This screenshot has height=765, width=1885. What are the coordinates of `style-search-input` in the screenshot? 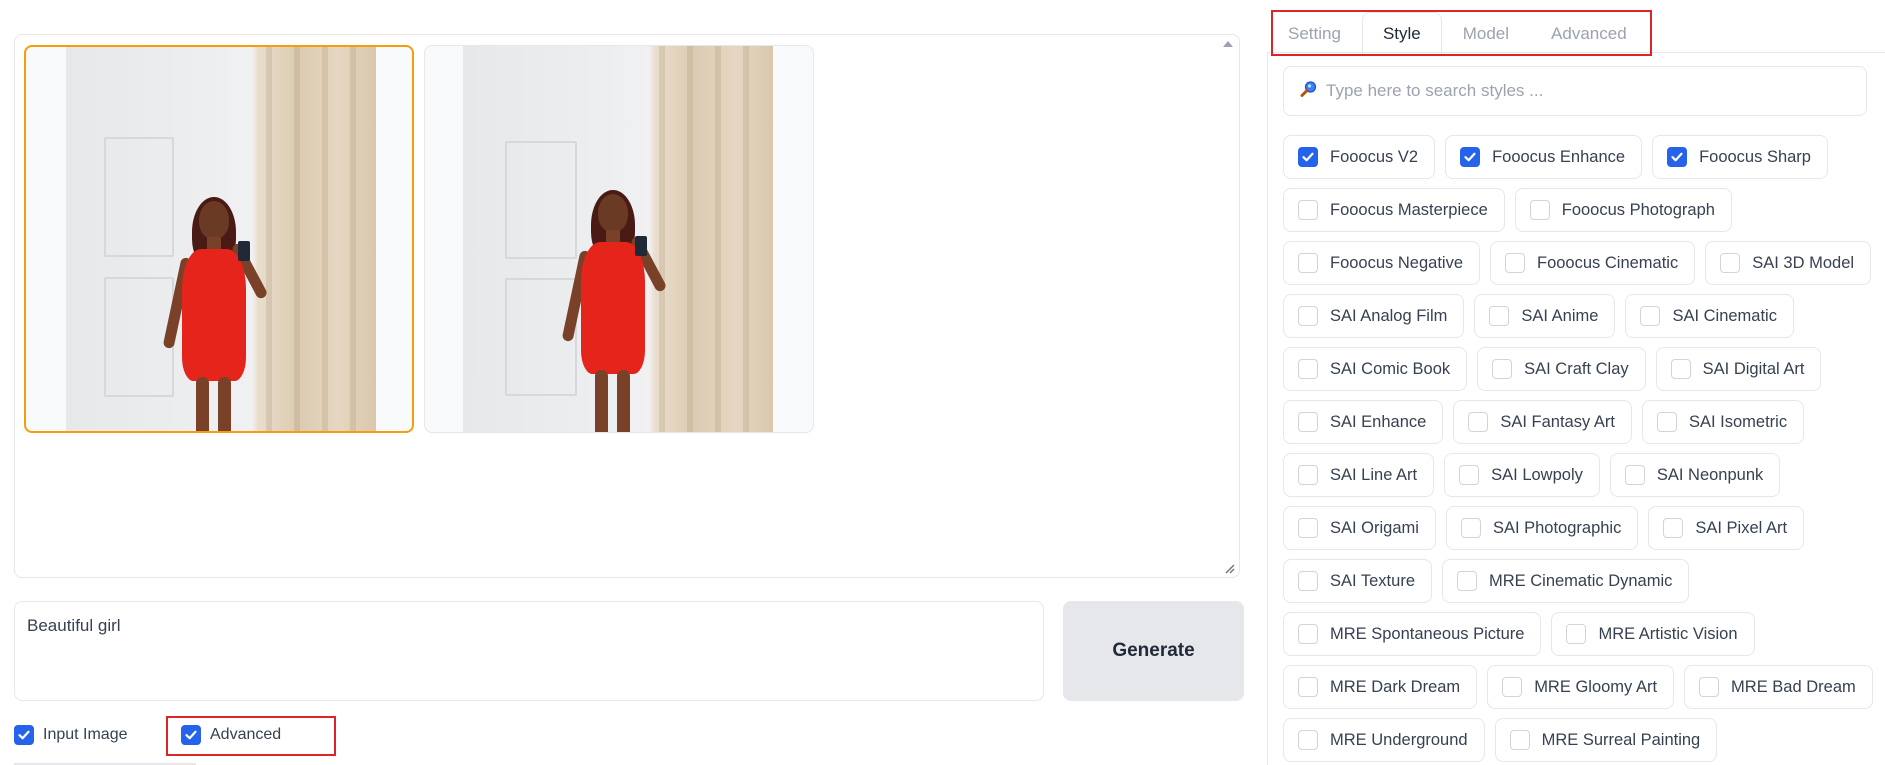 It's located at (1586, 91).